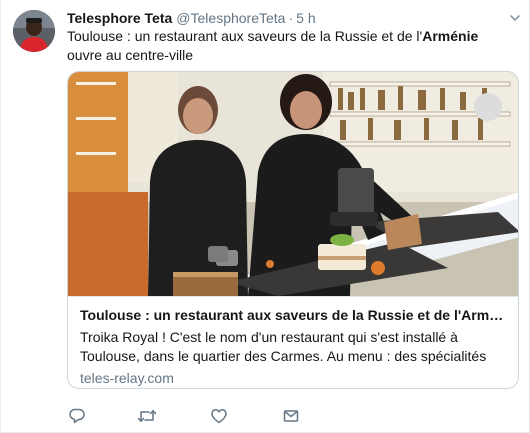 The height and width of the screenshot is (433, 530). I want to click on reply-icon, so click(77, 416).